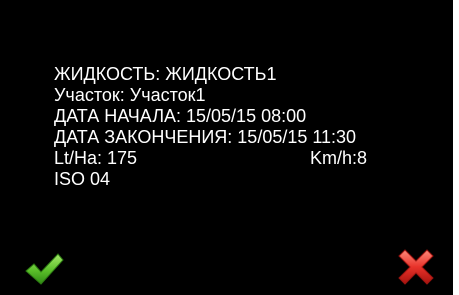  Describe the element at coordinates (180, 116) in the screenshot. I see `start-date-line: ДАТА НАЧАЛА: 15/05/15 08:00` at that location.